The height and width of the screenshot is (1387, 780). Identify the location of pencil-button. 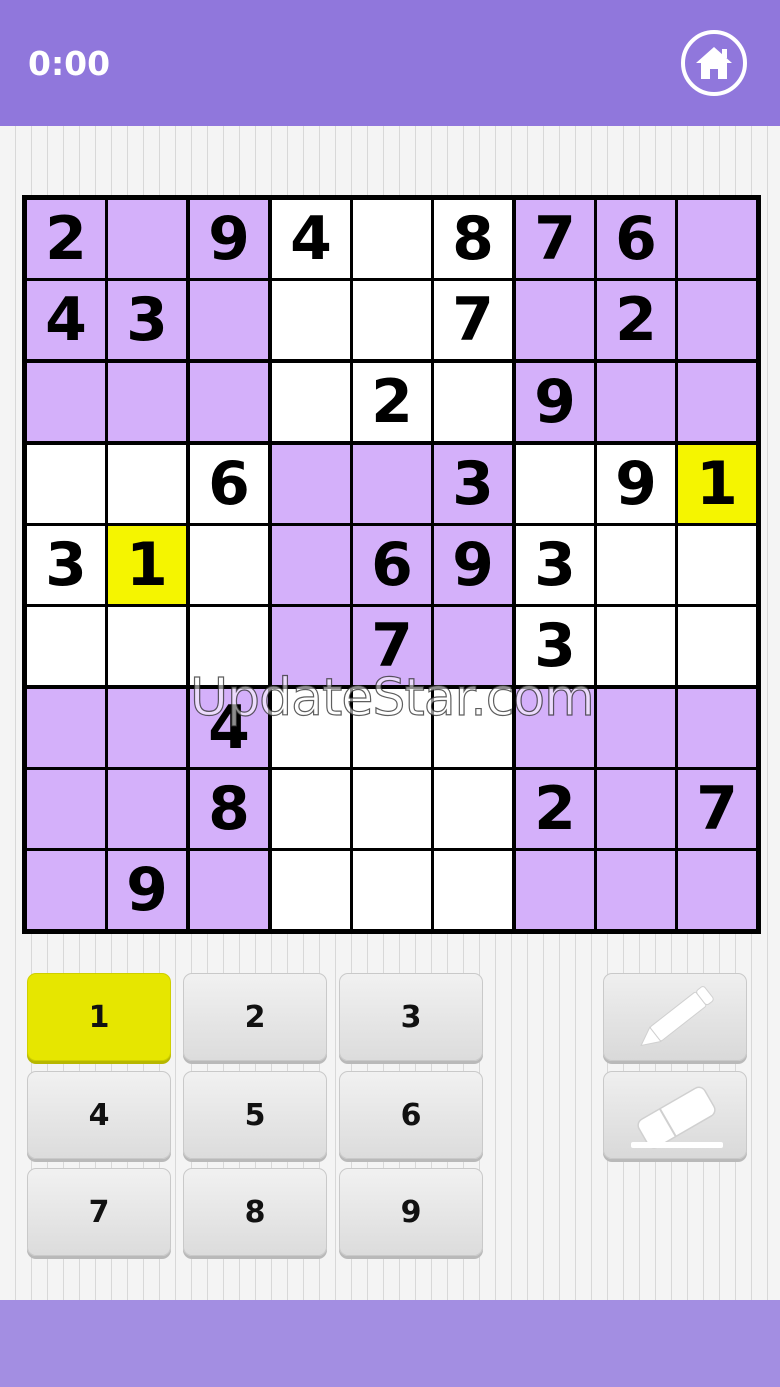
(675, 1017).